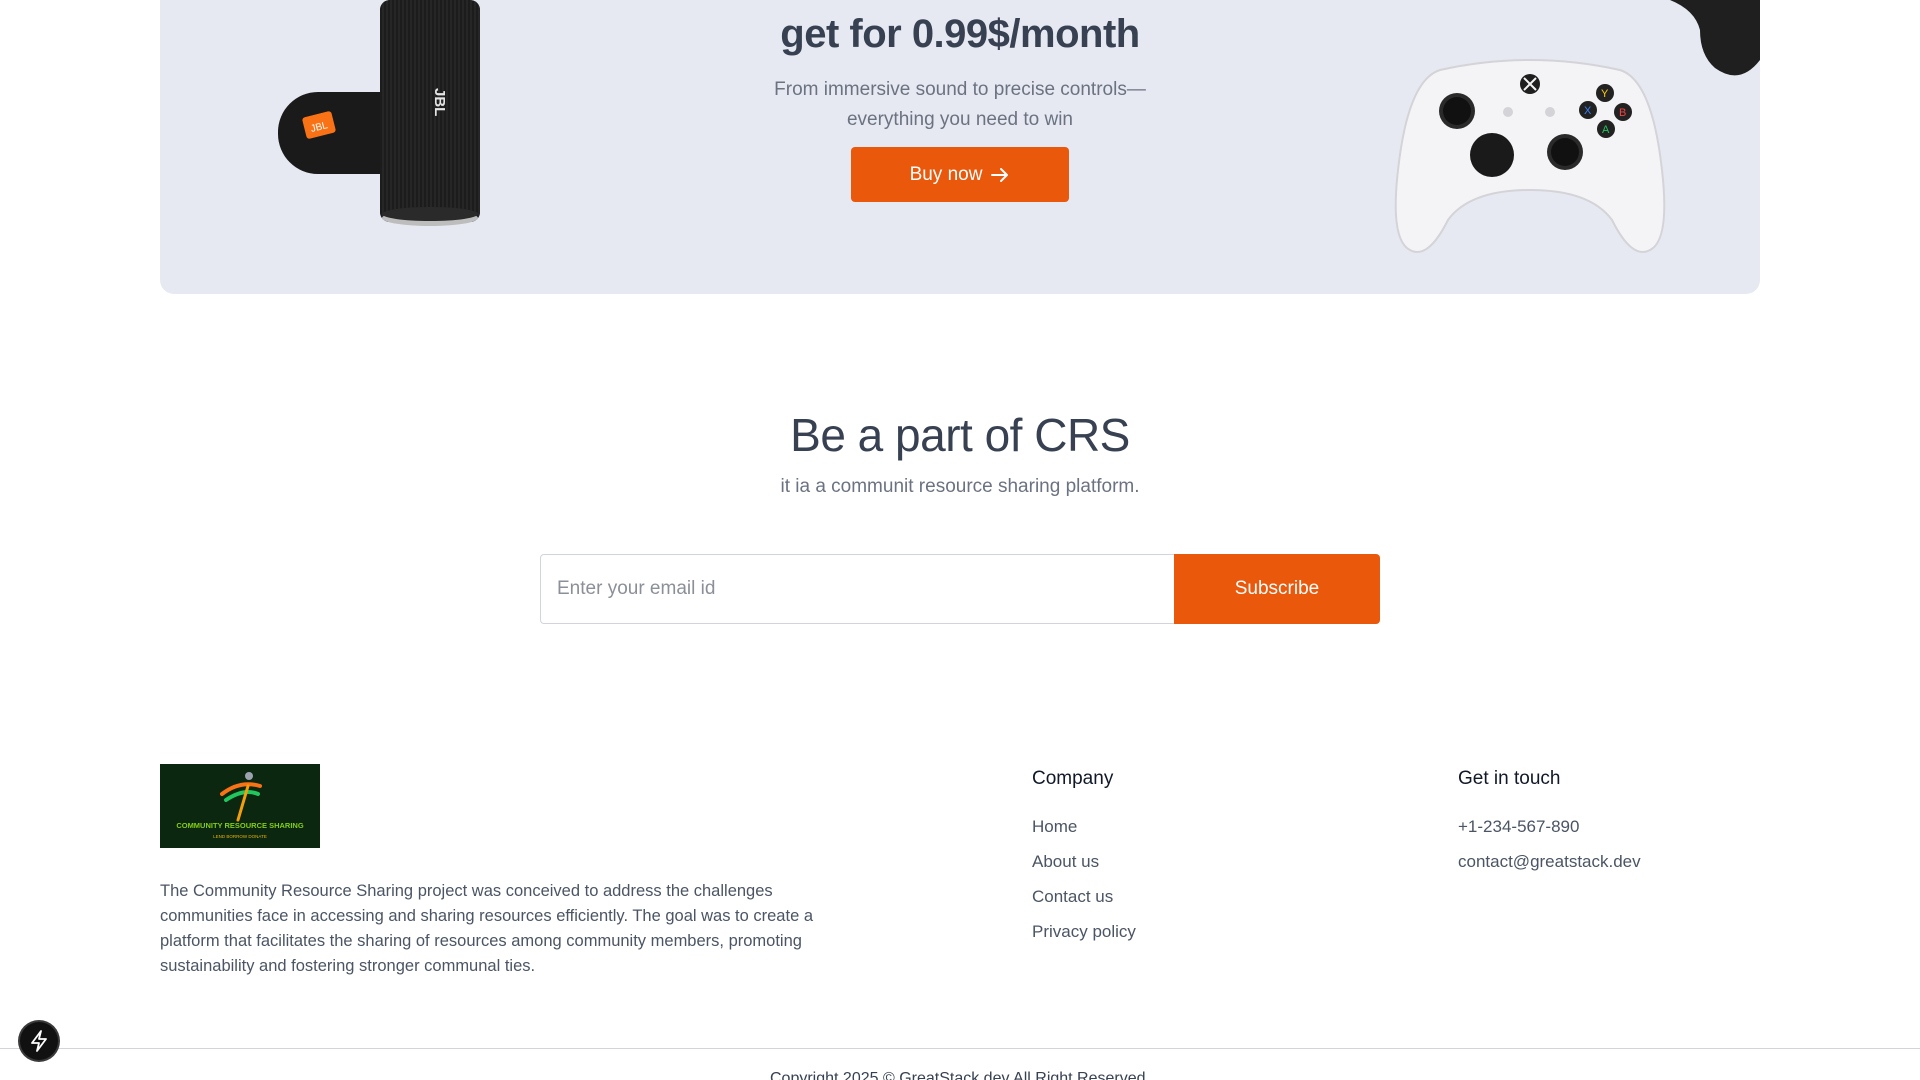  Describe the element at coordinates (1084, 931) in the screenshot. I see `footer-link-privacy-label: Privacy policy` at that location.